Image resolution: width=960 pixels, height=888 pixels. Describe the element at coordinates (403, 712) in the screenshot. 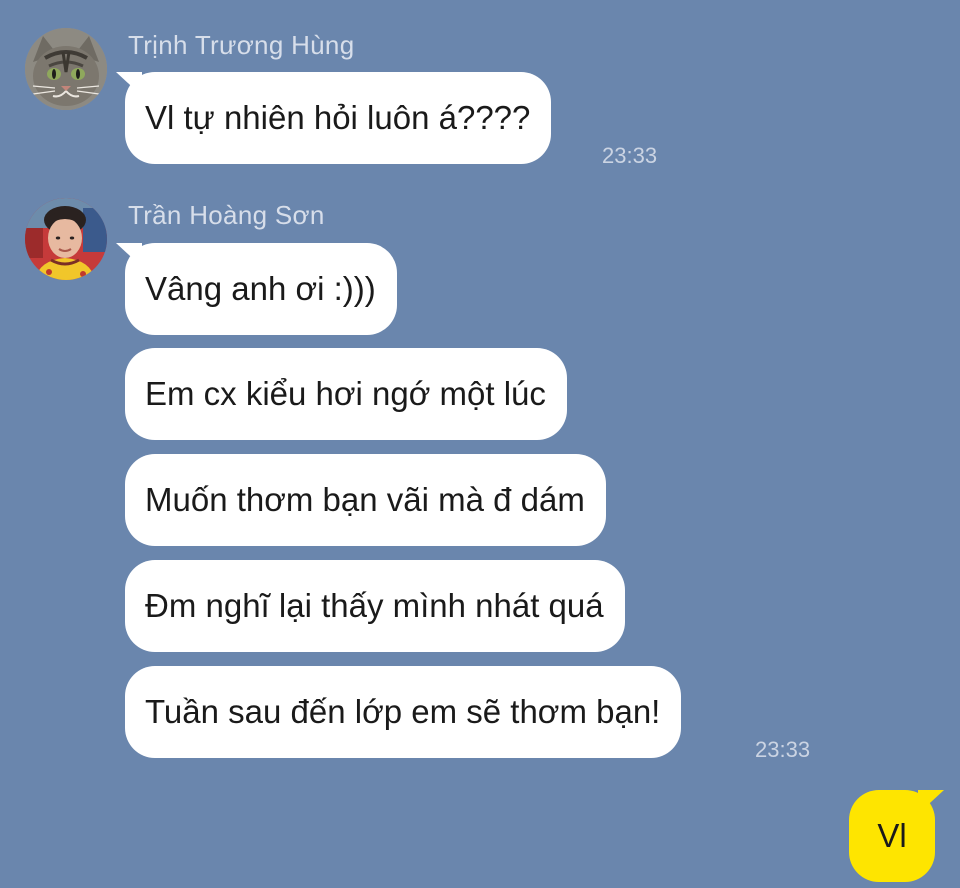

I see `message-bubble: Tuần sau đến lớp em sẽ thơm bạn!` at that location.